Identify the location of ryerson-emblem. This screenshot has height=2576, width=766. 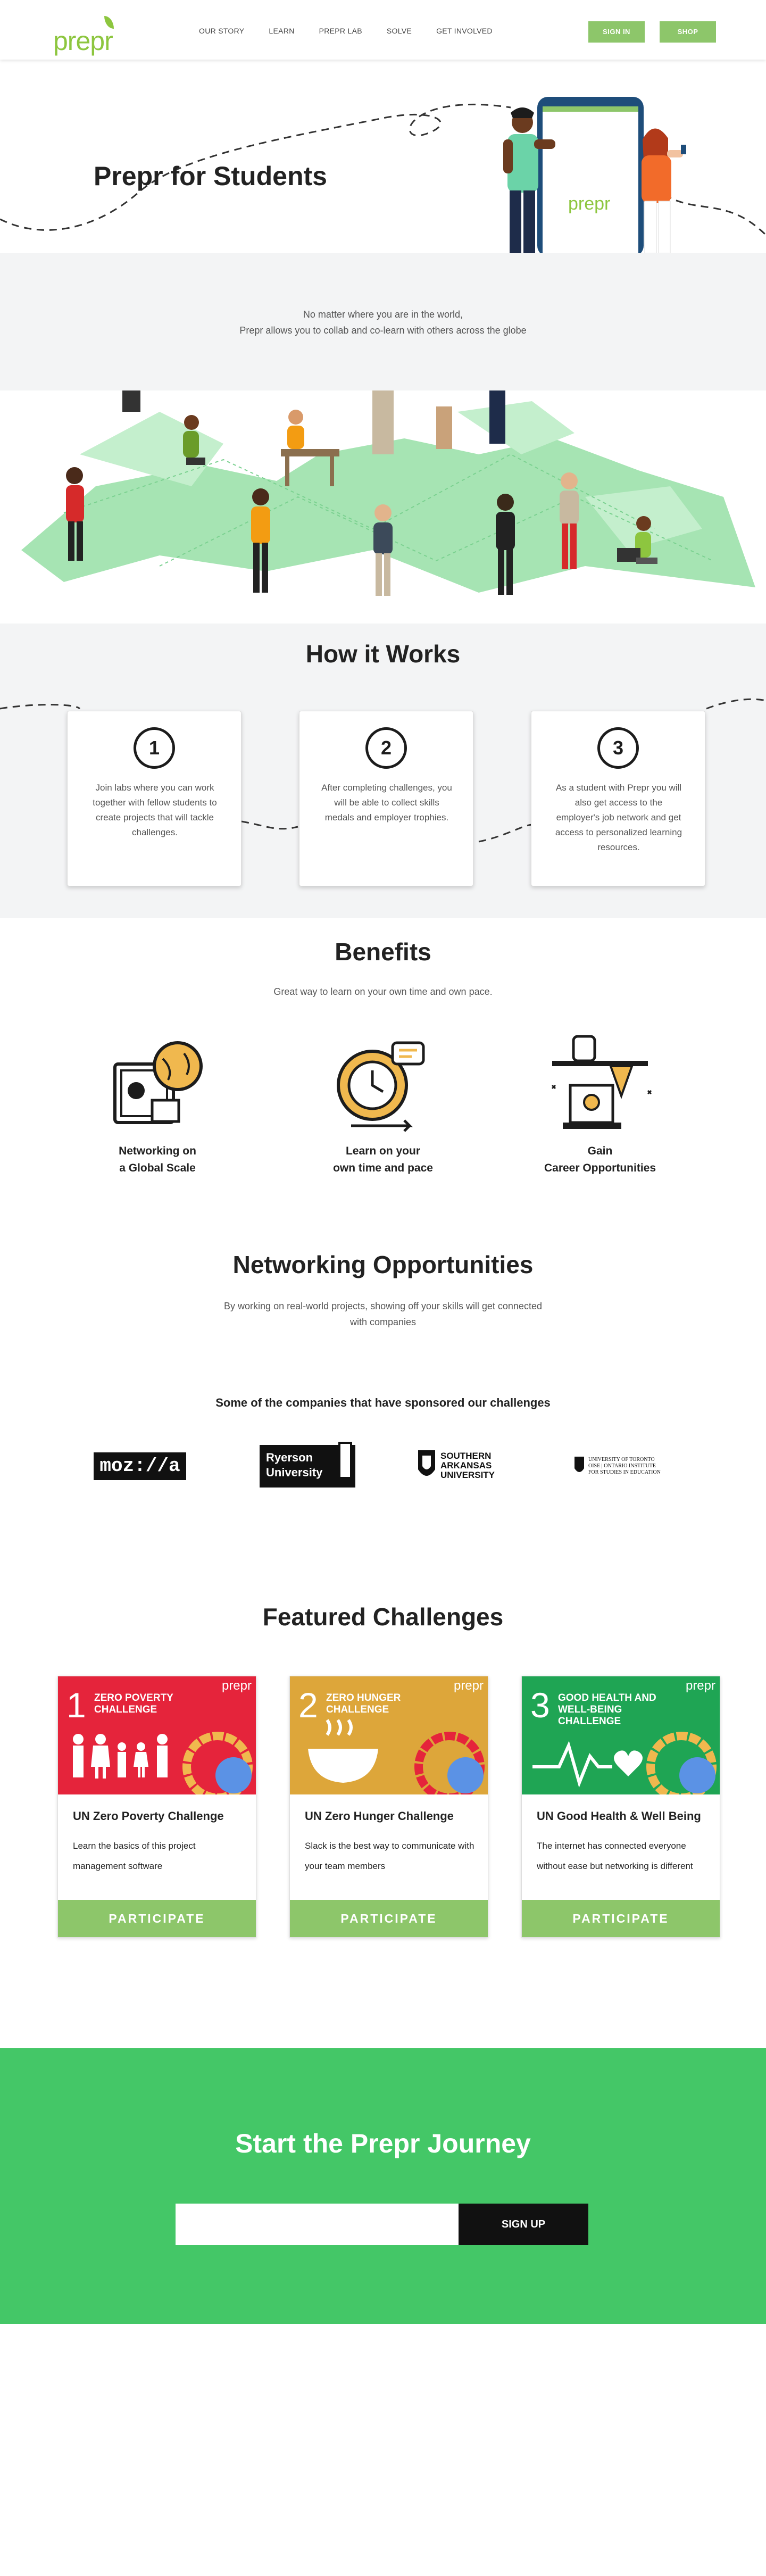
(345, 1460).